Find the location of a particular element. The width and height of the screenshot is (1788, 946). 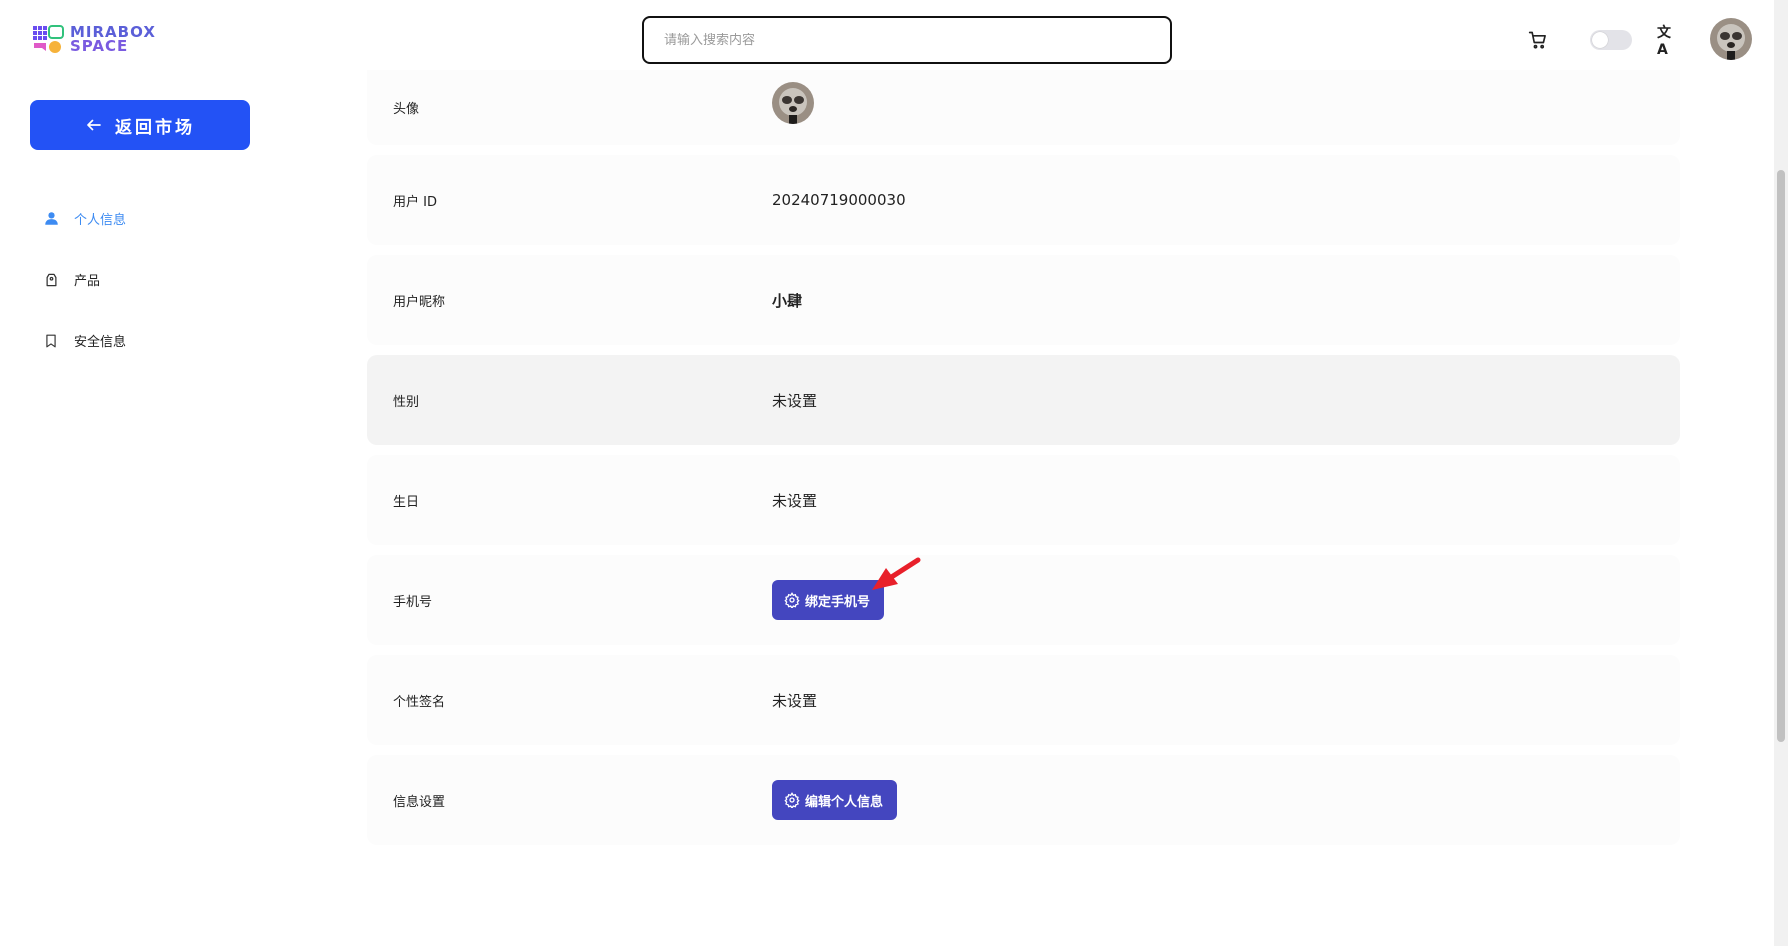

edit-profile-button: 编辑个人信息 is located at coordinates (835, 800).